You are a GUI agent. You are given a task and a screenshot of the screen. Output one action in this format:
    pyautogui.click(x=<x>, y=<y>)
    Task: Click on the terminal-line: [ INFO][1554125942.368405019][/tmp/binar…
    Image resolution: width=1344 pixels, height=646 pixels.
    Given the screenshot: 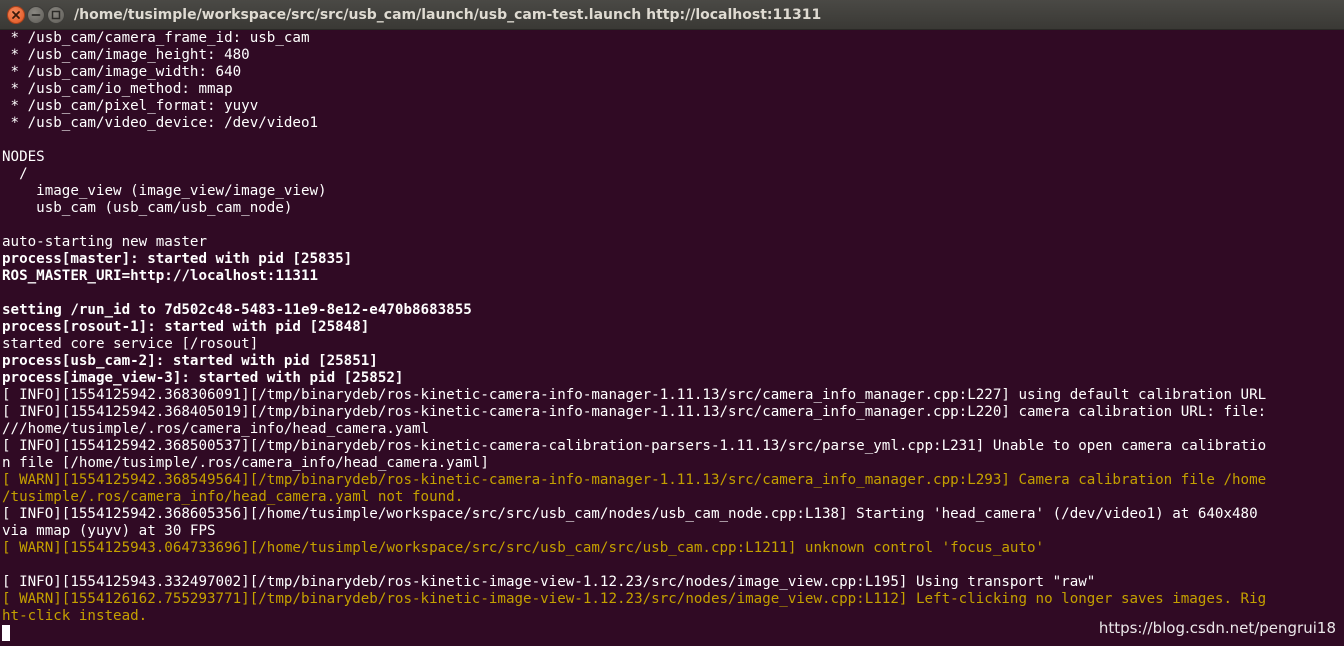 What is the action you would take?
    pyautogui.click(x=634, y=412)
    